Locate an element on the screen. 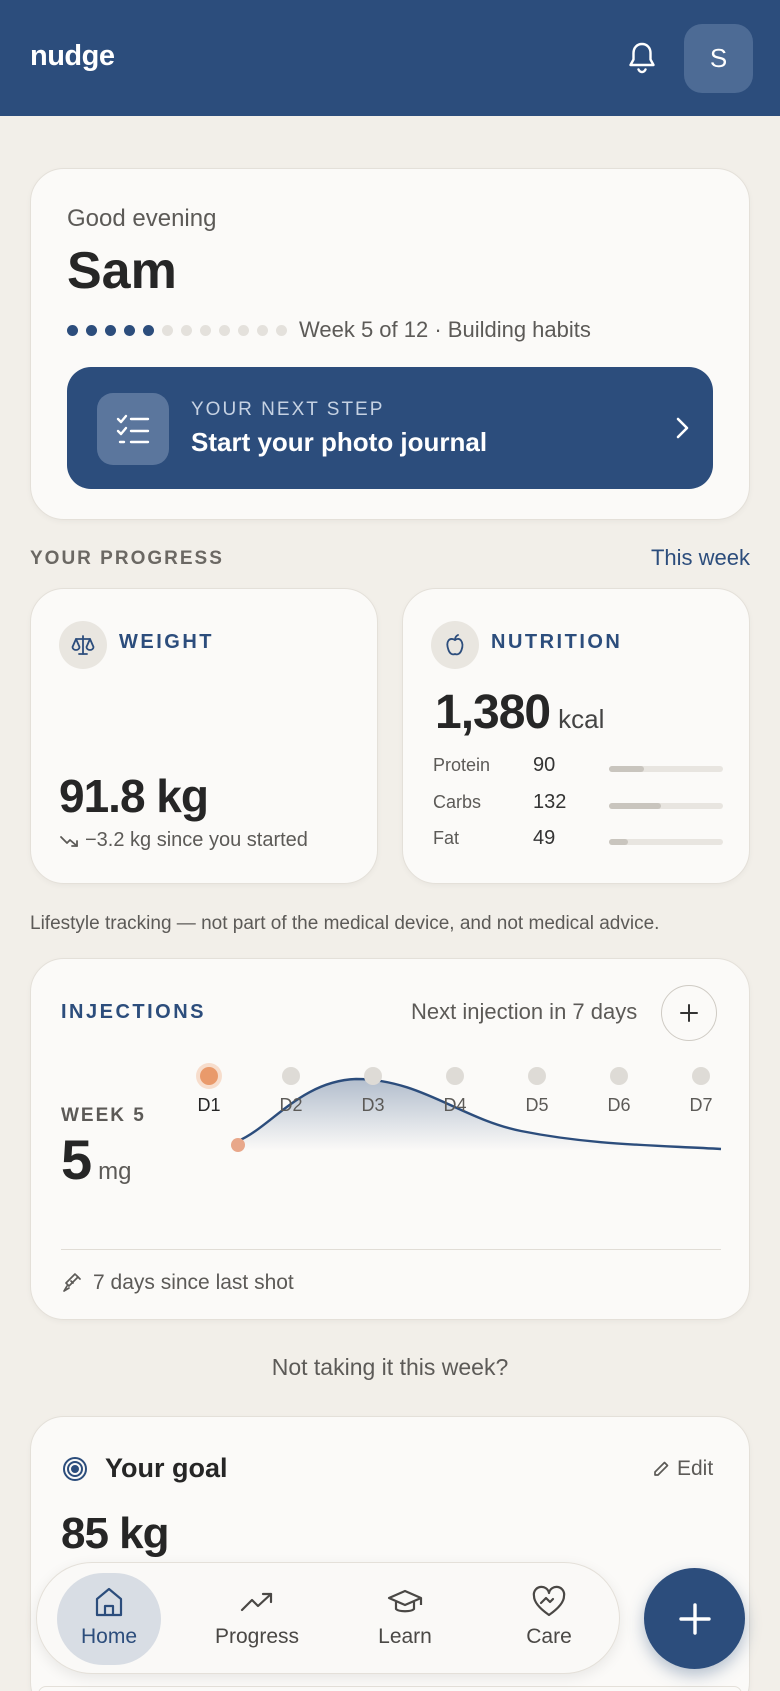 This screenshot has width=780, height=1691. day-label: D4 is located at coordinates (455, 1105).